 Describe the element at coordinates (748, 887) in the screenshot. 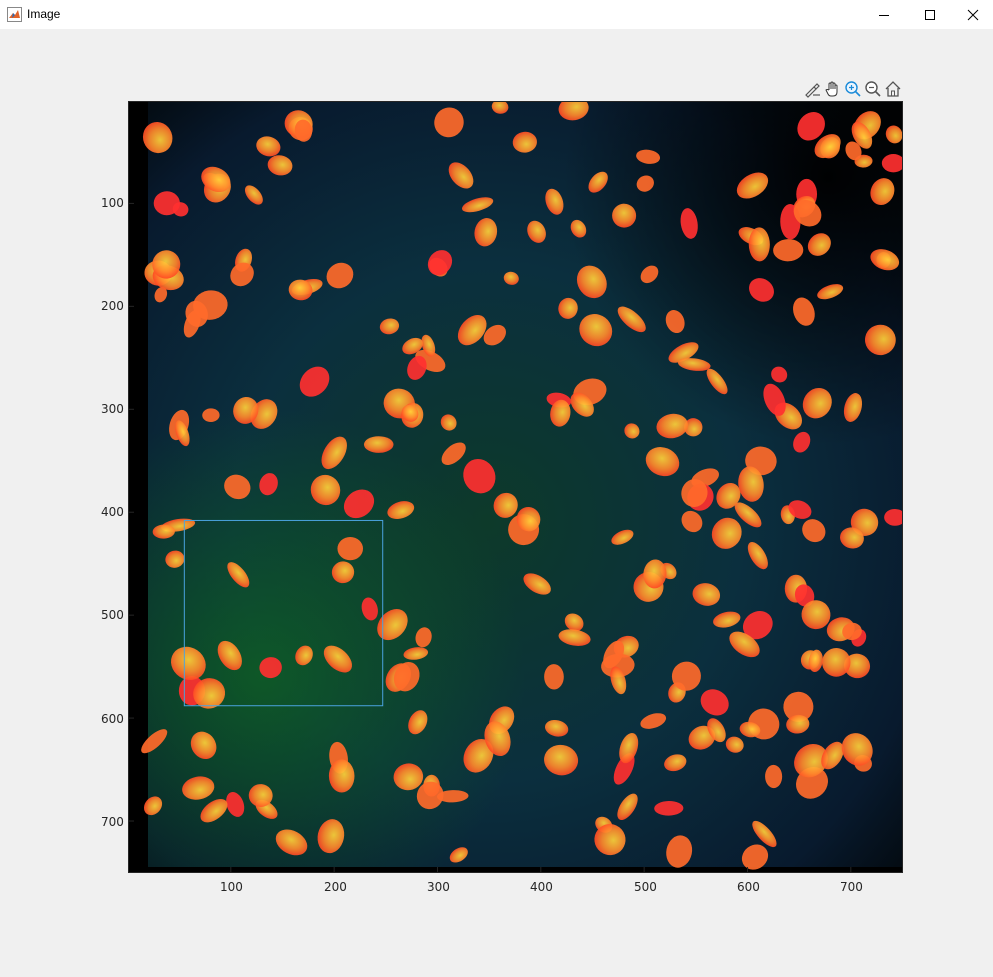

I see `x-tick-600: 600` at that location.